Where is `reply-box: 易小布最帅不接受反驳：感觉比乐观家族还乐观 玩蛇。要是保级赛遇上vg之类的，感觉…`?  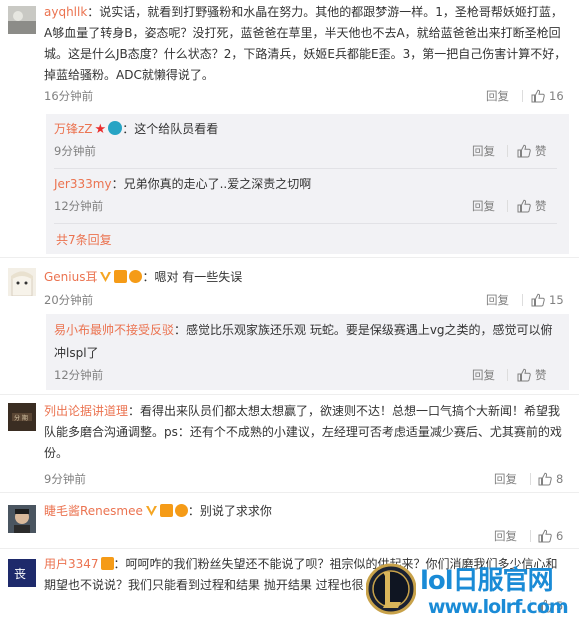 reply-box: 易小布最帅不接受反驳：感觉比乐观家族还乐观 玩蛇。要是保级赛遇上vg之类的，感觉… is located at coordinates (307, 352).